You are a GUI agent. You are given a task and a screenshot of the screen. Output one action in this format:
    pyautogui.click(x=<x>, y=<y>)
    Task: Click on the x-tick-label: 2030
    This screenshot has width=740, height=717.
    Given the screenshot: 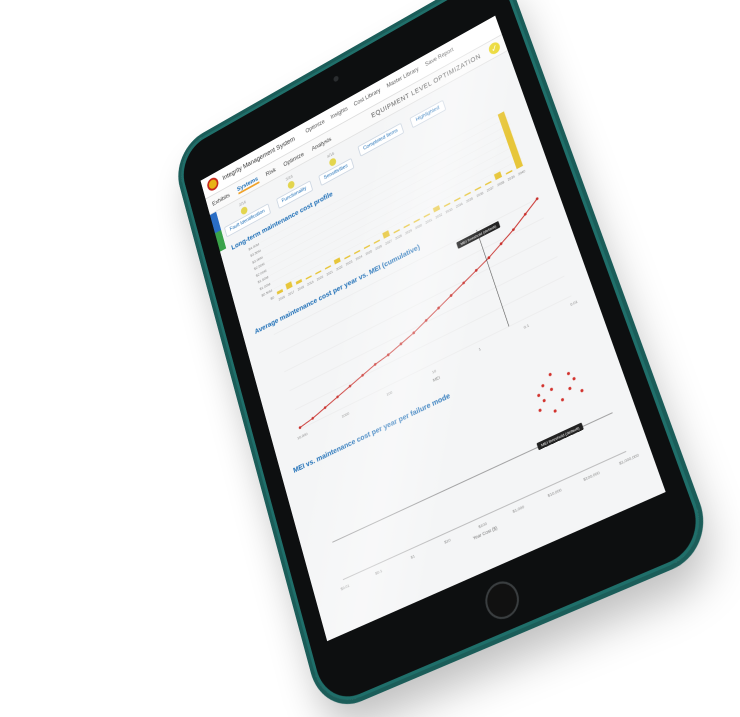 What is the action you would take?
    pyautogui.click(x=419, y=226)
    